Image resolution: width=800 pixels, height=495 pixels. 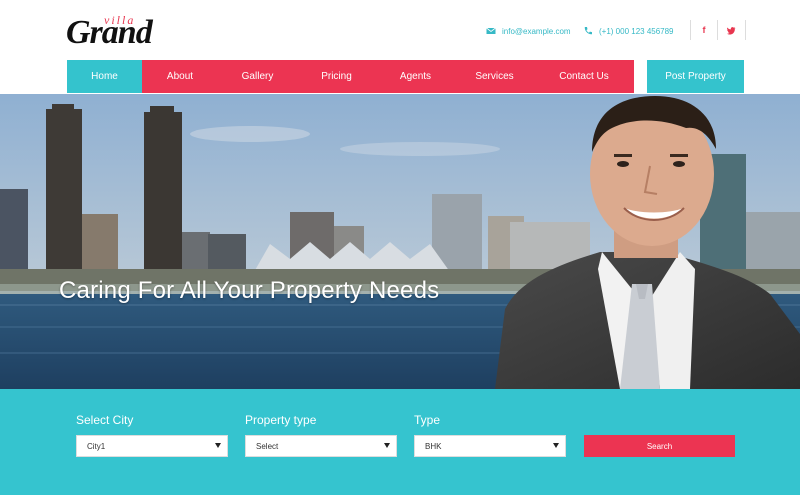 What do you see at coordinates (321, 446) in the screenshot?
I see `property-type-select: Select` at bounding box center [321, 446].